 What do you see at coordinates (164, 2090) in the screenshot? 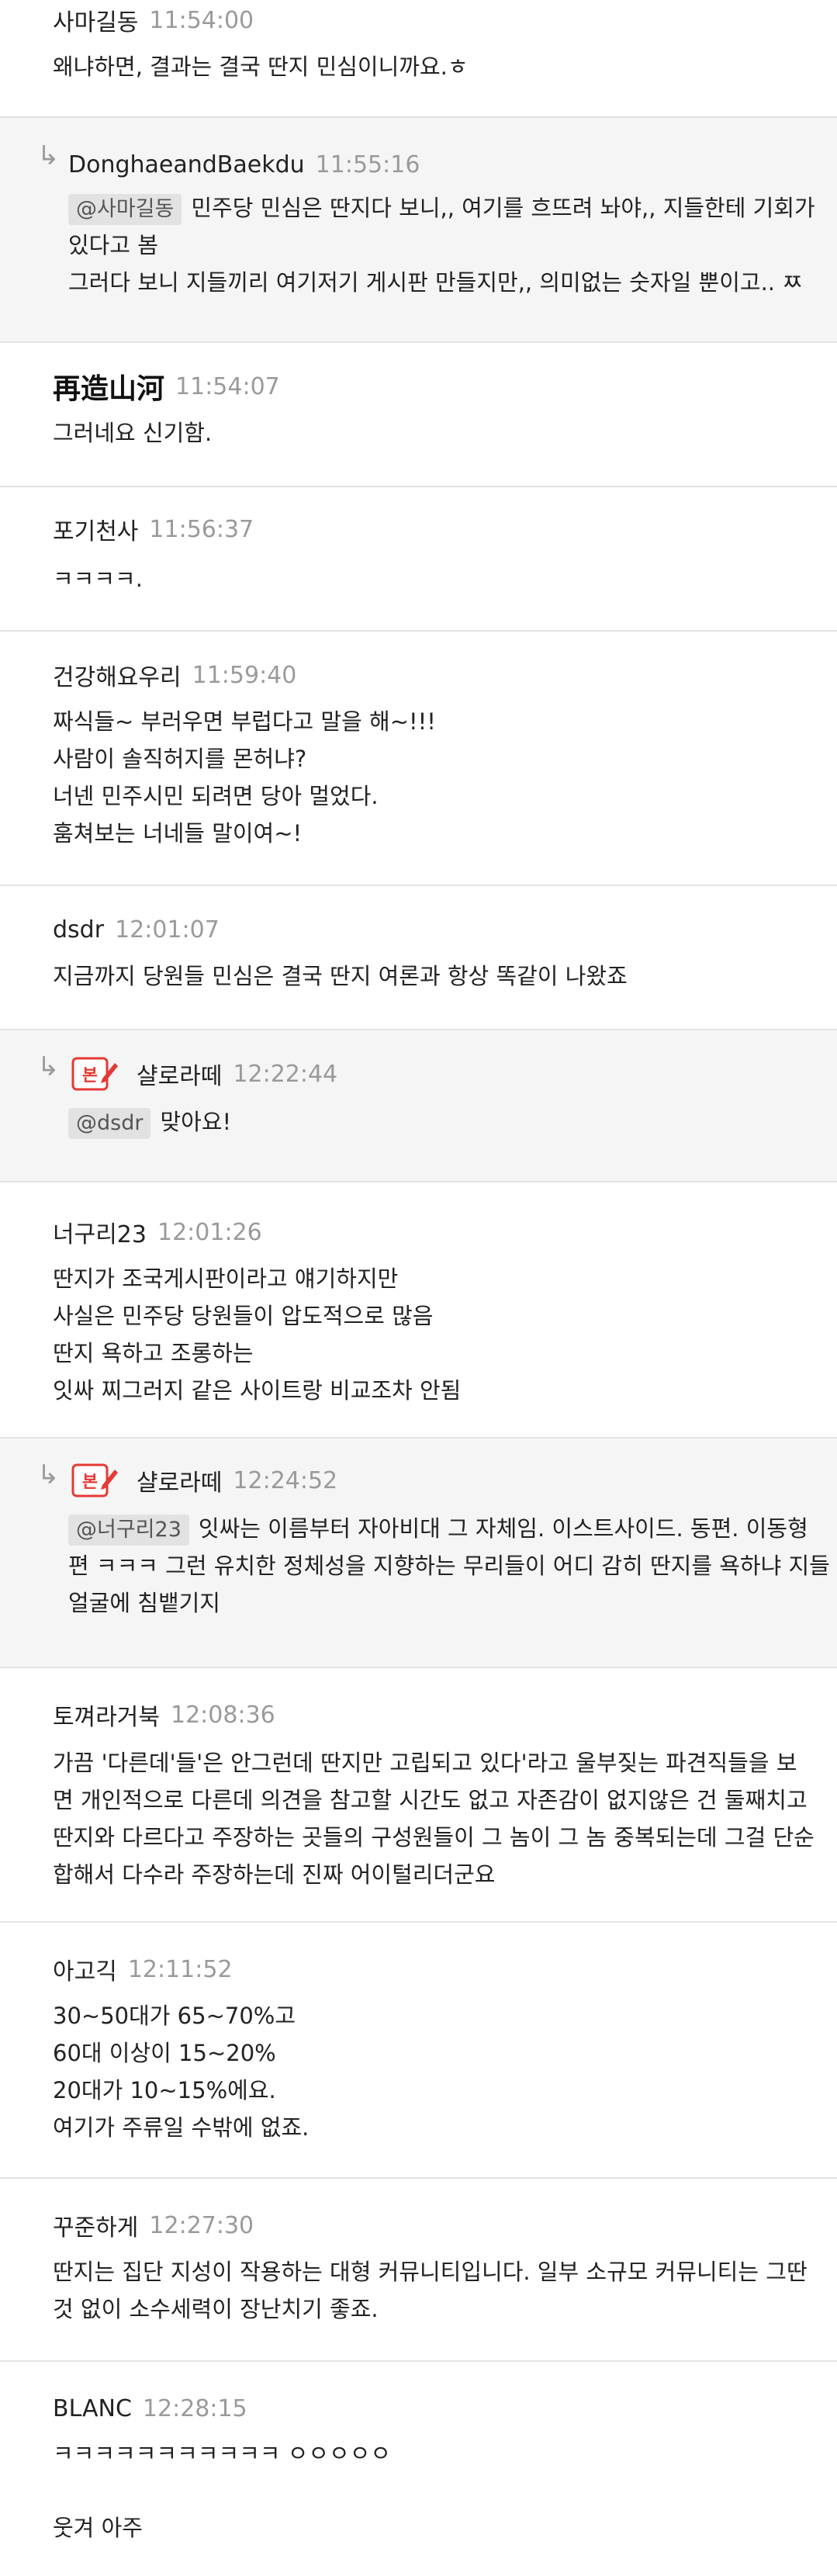
I see `comment-line: 20대가 10~15%에요.` at bounding box center [164, 2090].